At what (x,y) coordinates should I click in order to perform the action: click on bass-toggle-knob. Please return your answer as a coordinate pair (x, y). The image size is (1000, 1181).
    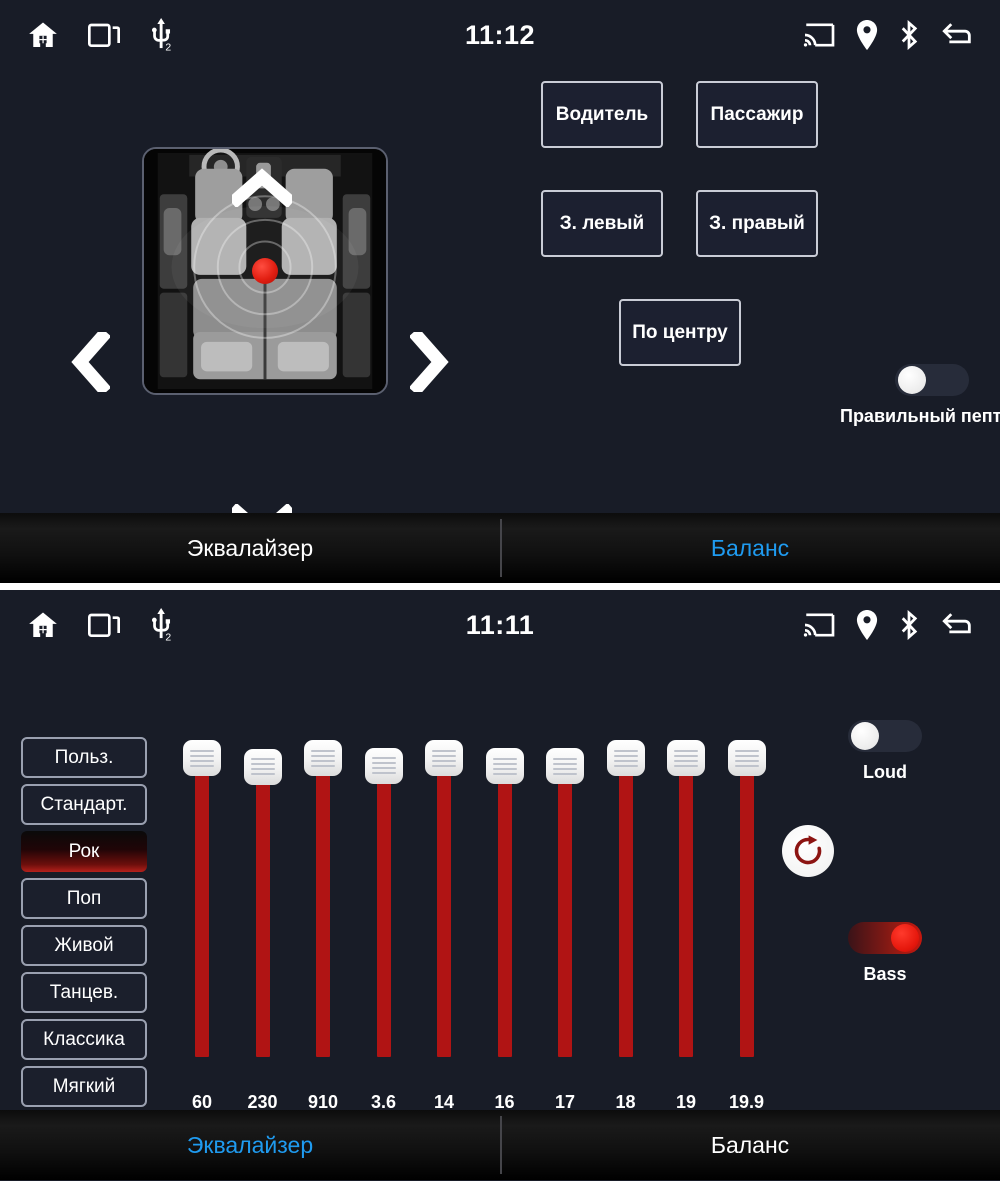
    Looking at the image, I should click on (905, 938).